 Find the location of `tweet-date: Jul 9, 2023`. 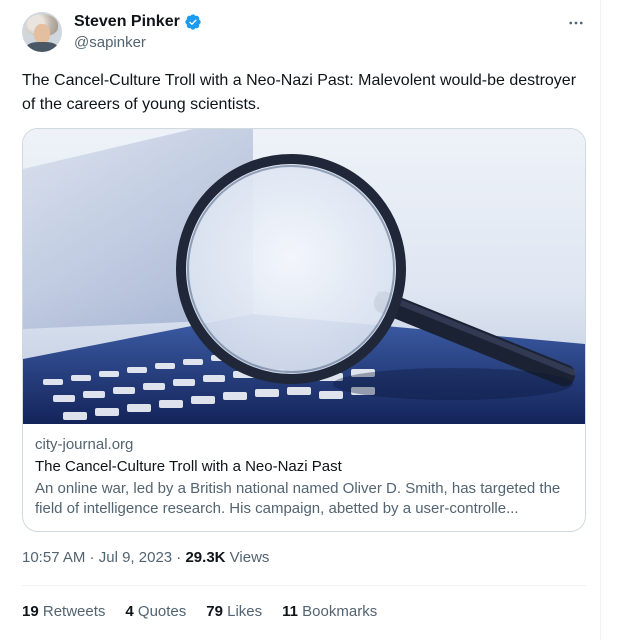

tweet-date: Jul 9, 2023 is located at coordinates (135, 557).